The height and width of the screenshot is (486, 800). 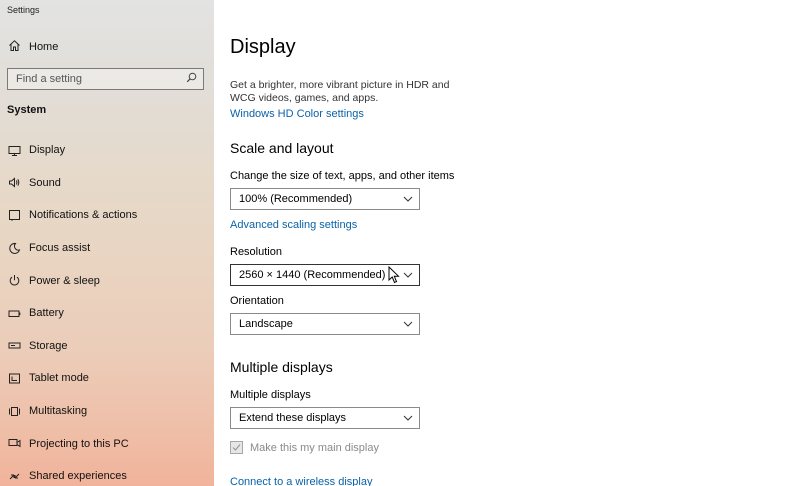 What do you see at coordinates (14, 182) in the screenshot?
I see `speaker-icon` at bounding box center [14, 182].